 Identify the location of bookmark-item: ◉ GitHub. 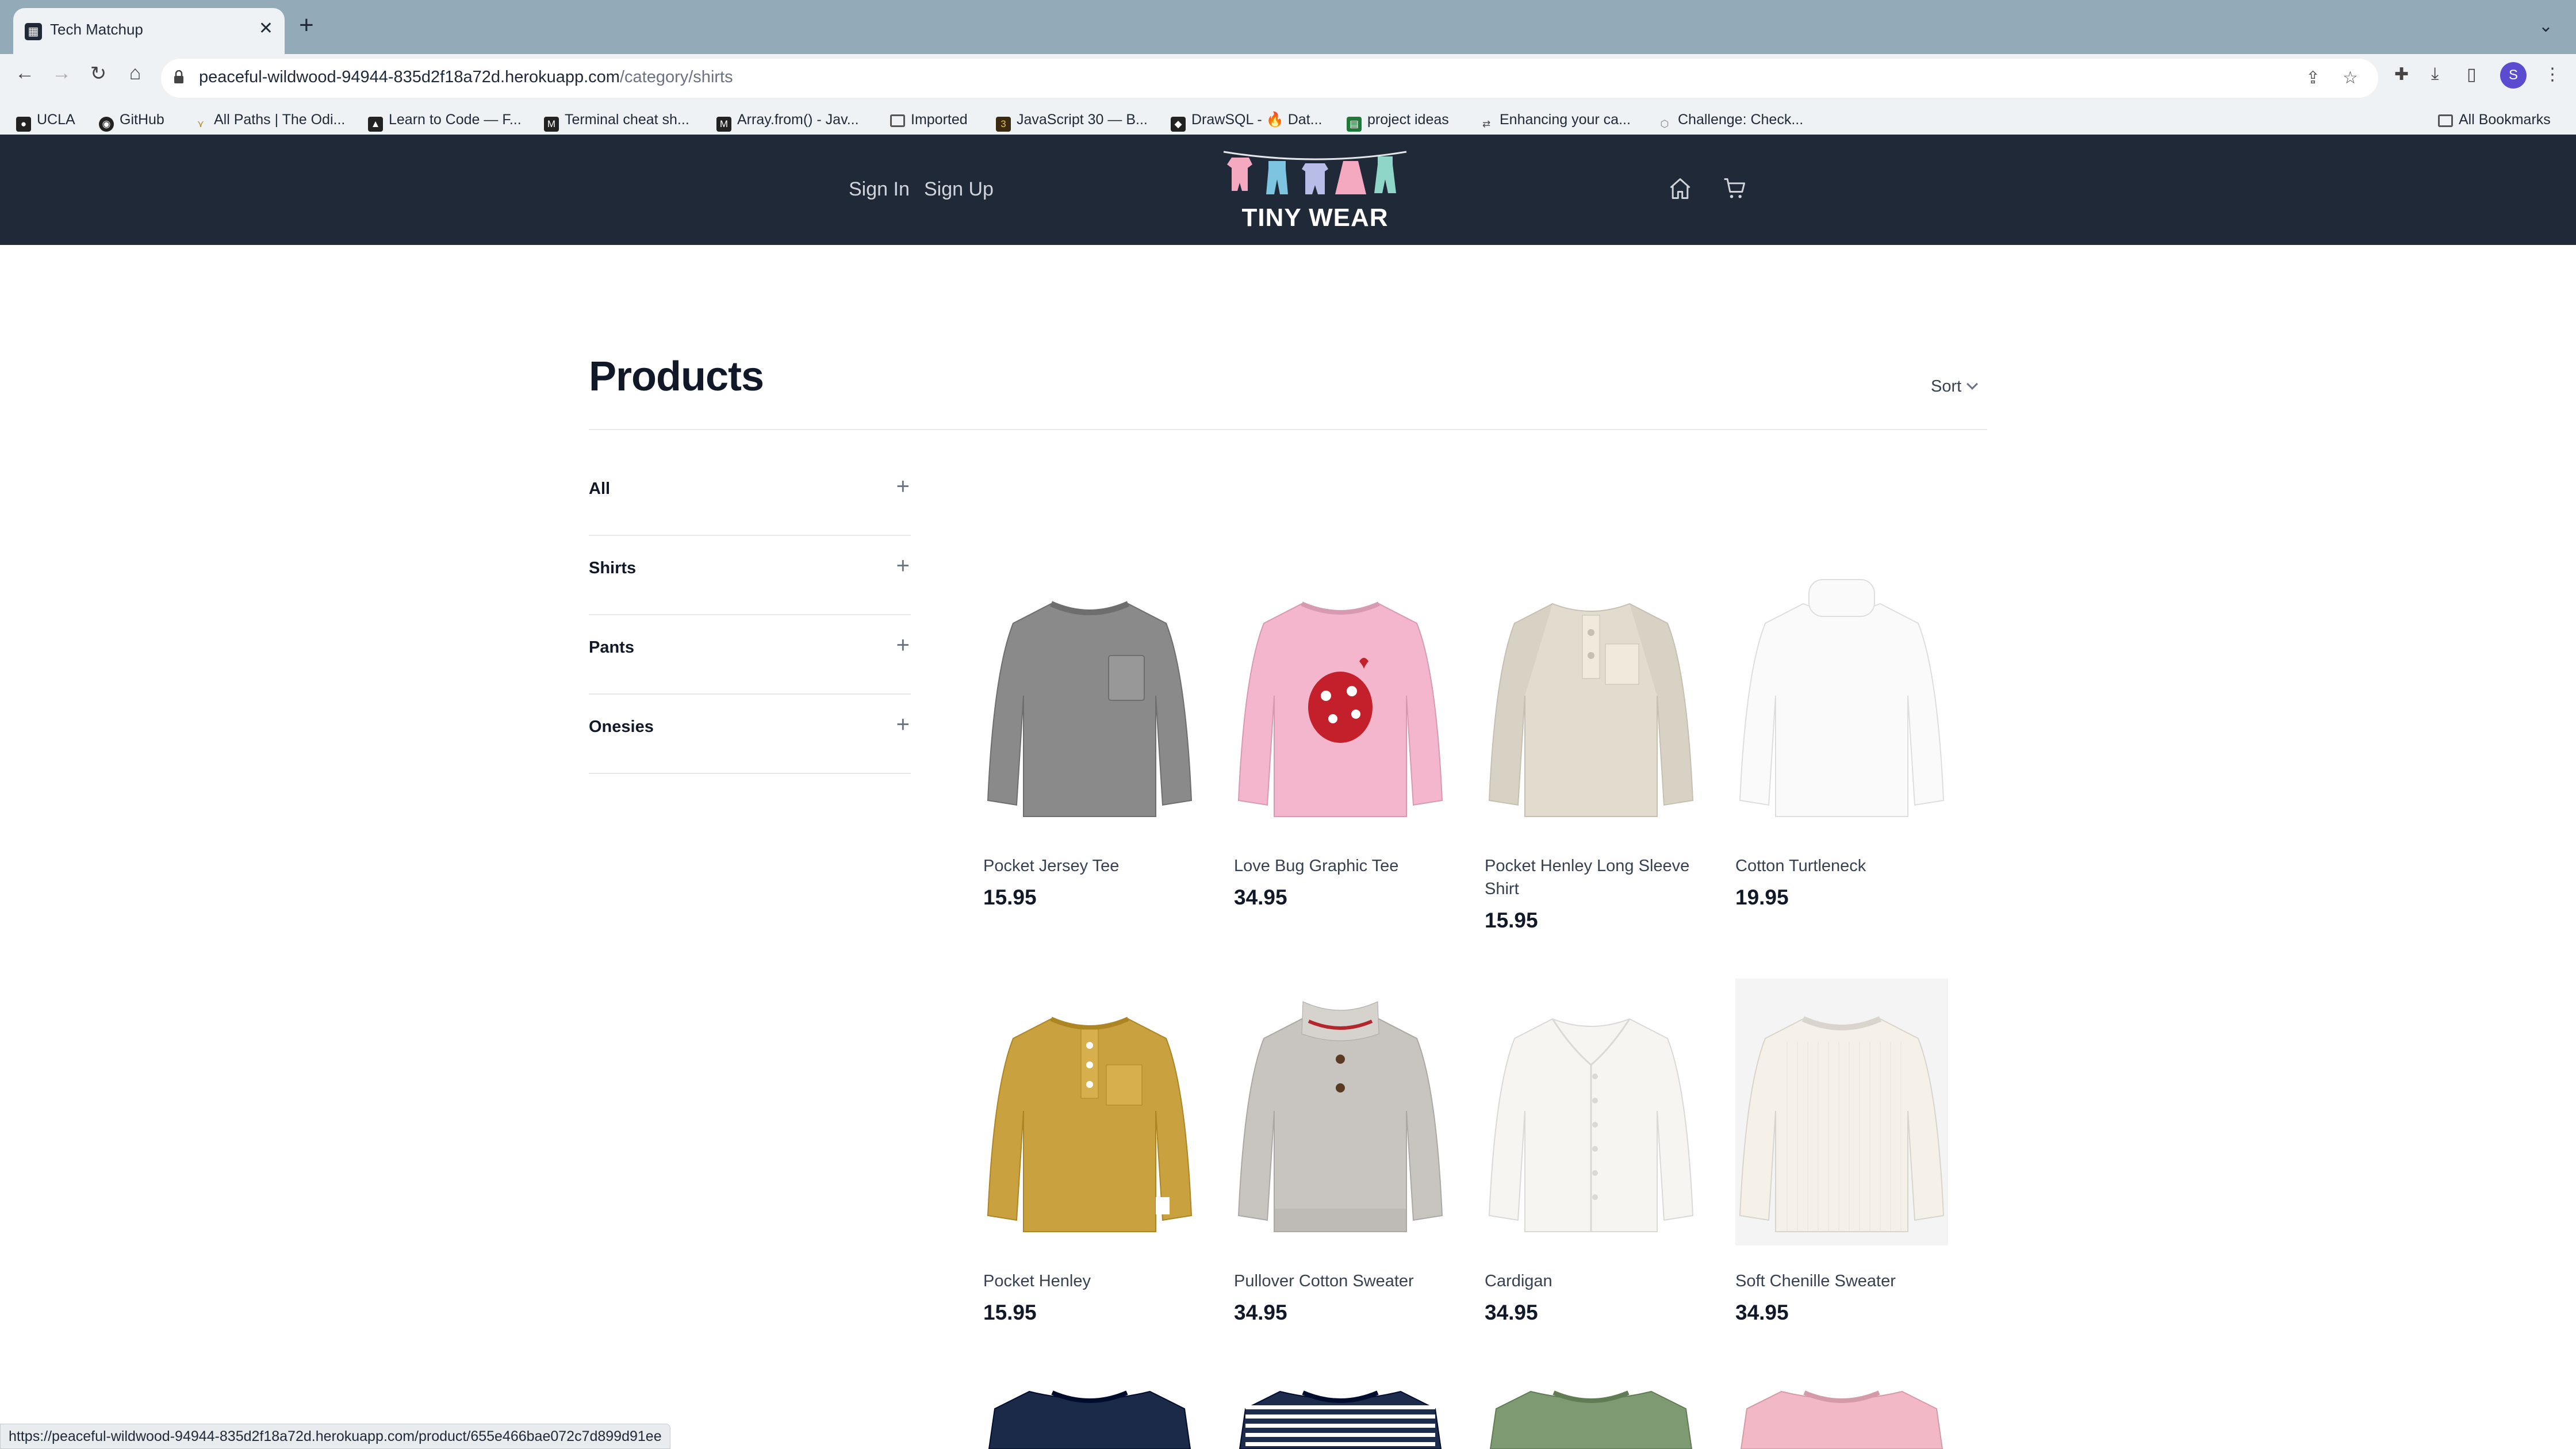
(131, 122).